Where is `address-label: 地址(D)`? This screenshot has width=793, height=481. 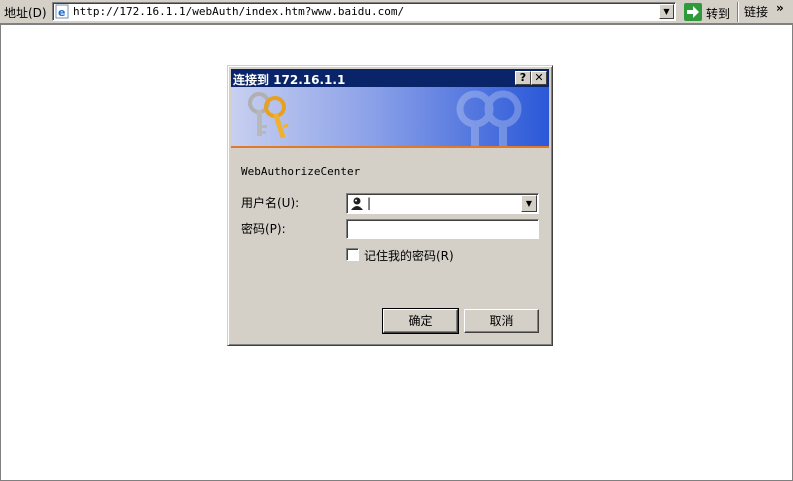 address-label: 地址(D) is located at coordinates (25, 13).